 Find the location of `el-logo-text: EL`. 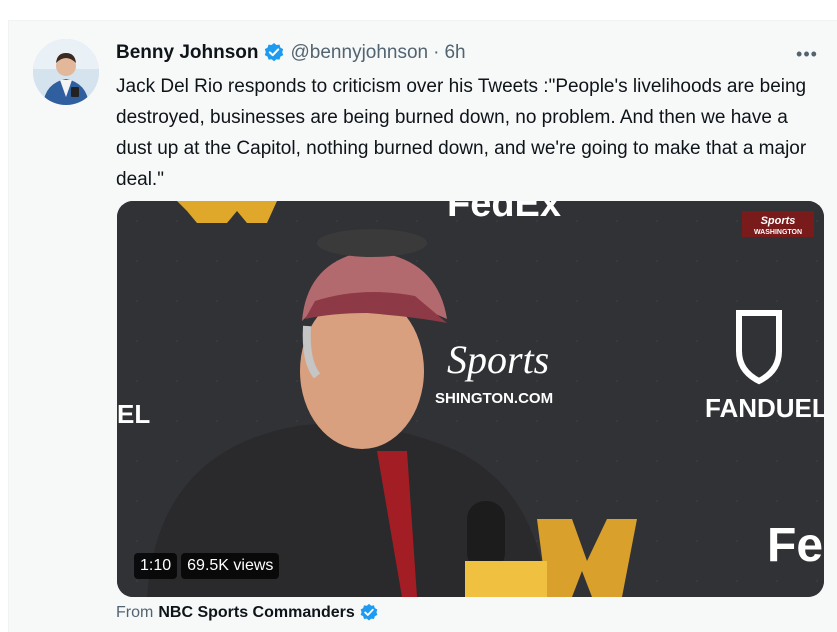

el-logo-text: EL is located at coordinates (133, 414).